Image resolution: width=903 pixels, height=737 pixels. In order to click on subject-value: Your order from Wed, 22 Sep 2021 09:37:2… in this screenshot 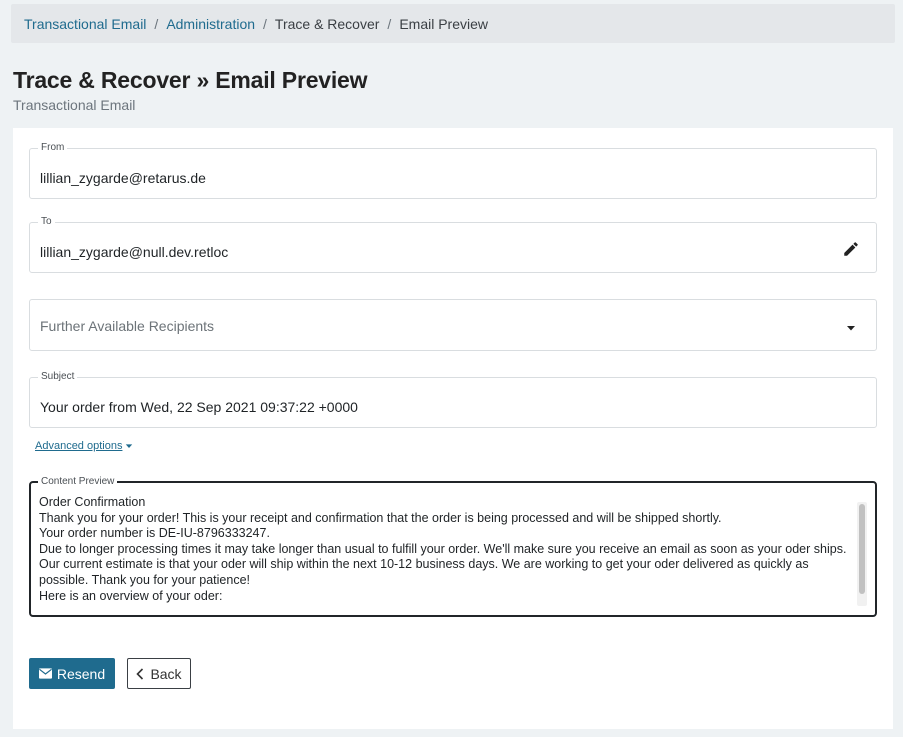, I will do `click(199, 407)`.